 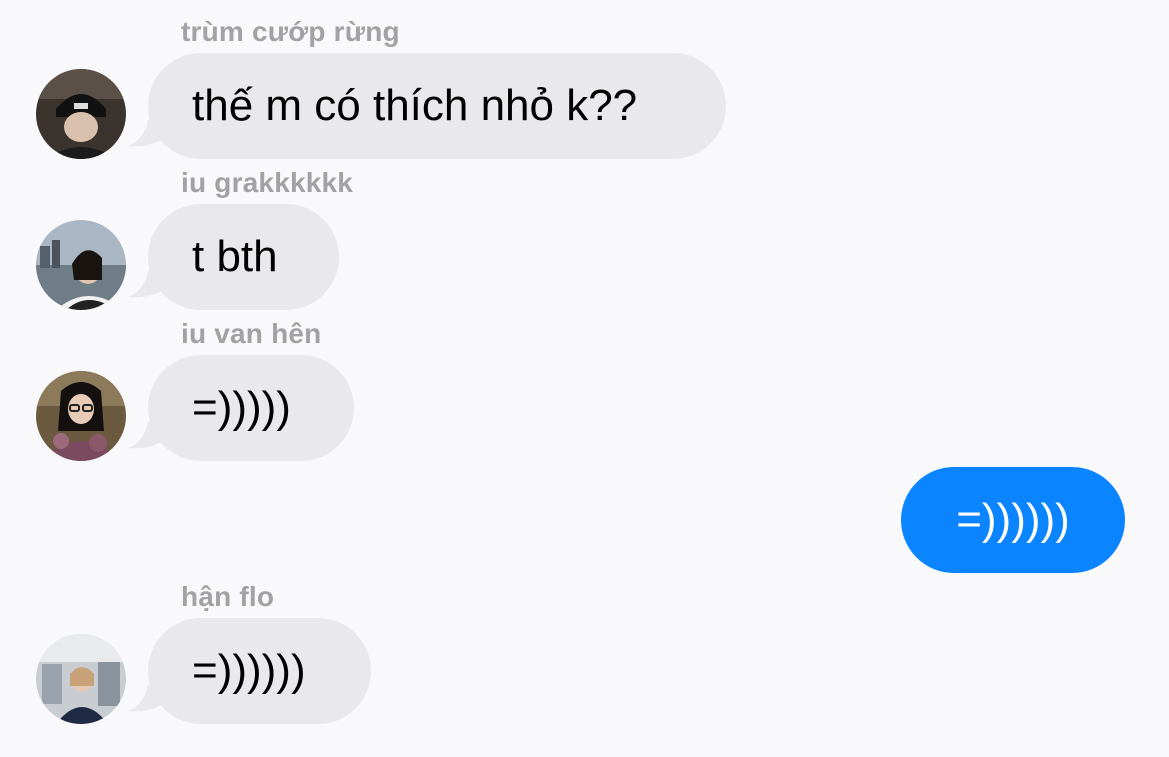 What do you see at coordinates (415, 105) in the screenshot?
I see `message-text: thế m có thích nhỏ k??` at bounding box center [415, 105].